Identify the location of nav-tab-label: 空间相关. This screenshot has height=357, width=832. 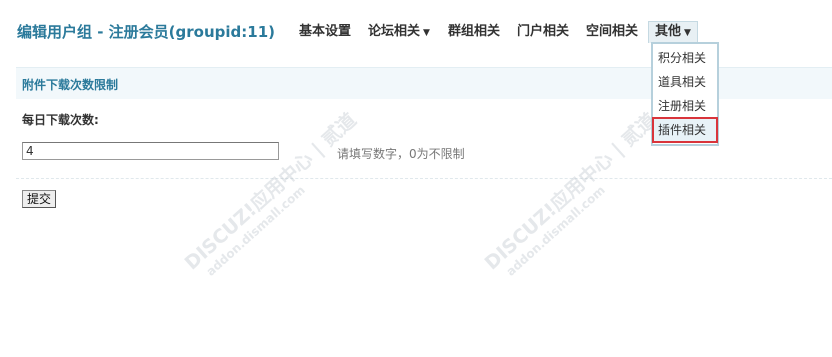
(612, 31).